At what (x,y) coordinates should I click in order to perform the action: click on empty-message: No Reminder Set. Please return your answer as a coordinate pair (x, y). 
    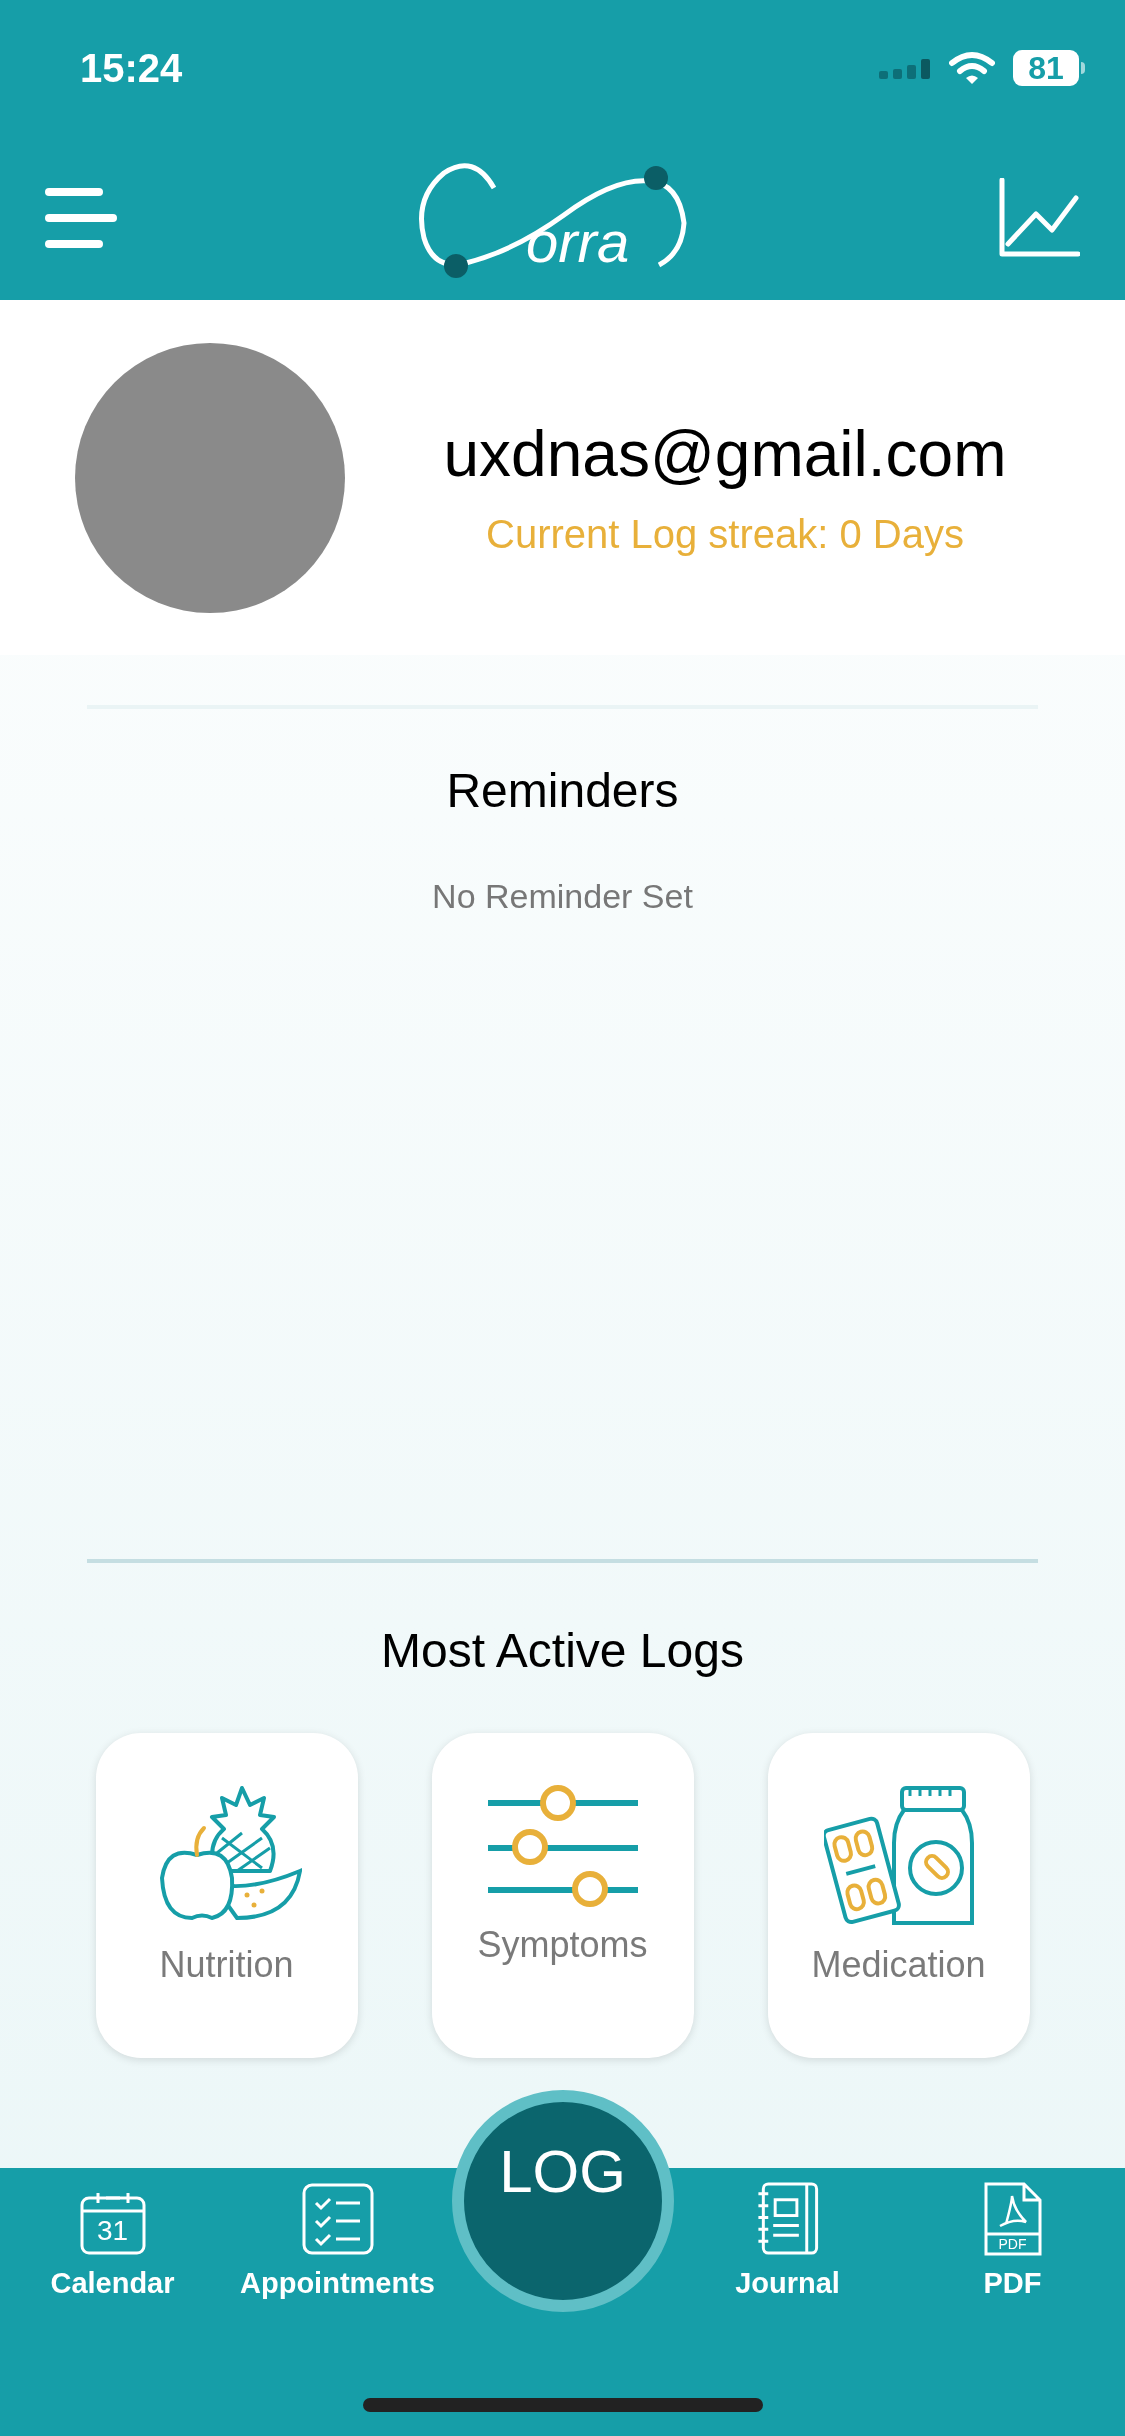
    Looking at the image, I should click on (562, 896).